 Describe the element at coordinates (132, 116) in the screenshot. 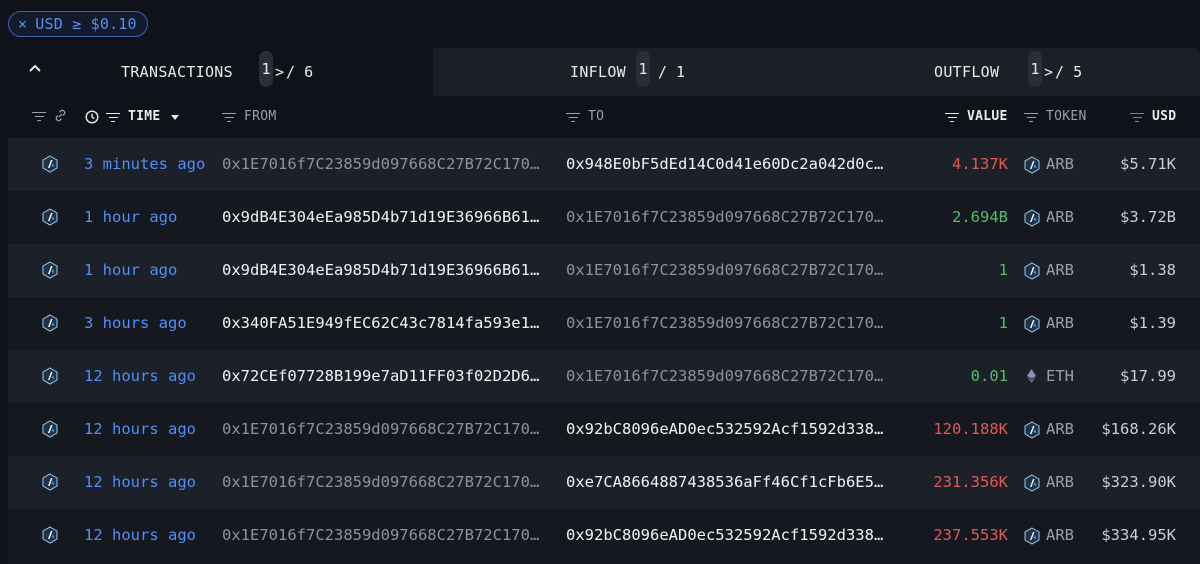

I see `time-column-header: TIME` at that location.